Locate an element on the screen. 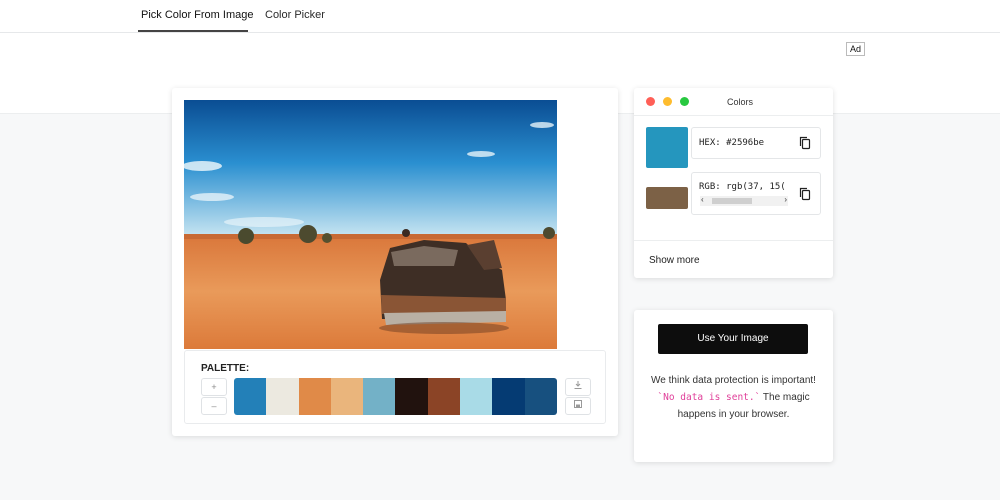 This screenshot has height=500, width=1000. tab-bar: Pick Color From Image Color Picker is located at coordinates (500, 16).